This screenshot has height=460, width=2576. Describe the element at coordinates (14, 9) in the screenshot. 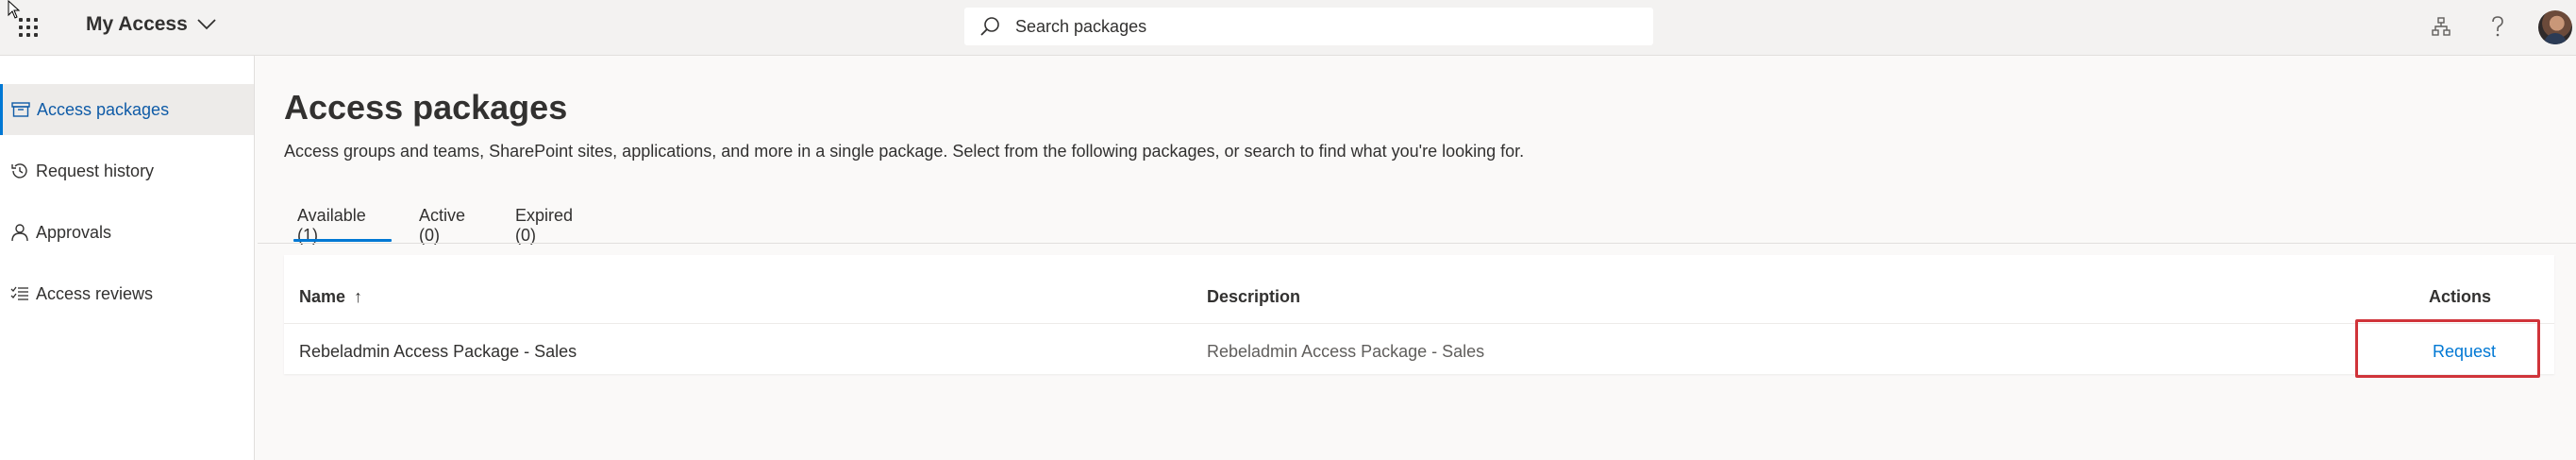

I see `mouse-cursor-icon` at that location.